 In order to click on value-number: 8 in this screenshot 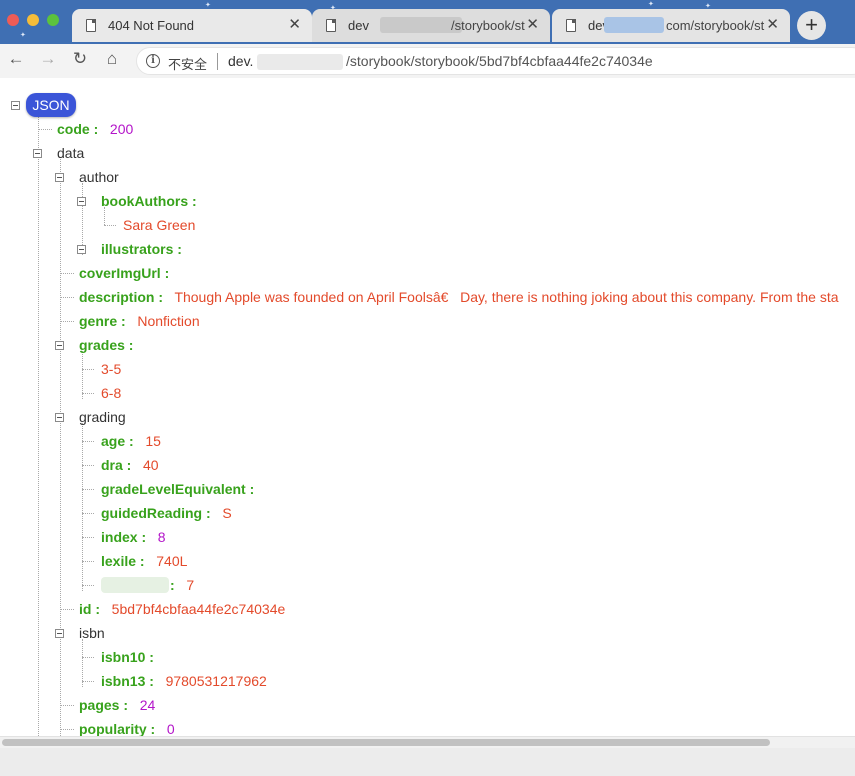, I will do `click(161, 537)`.